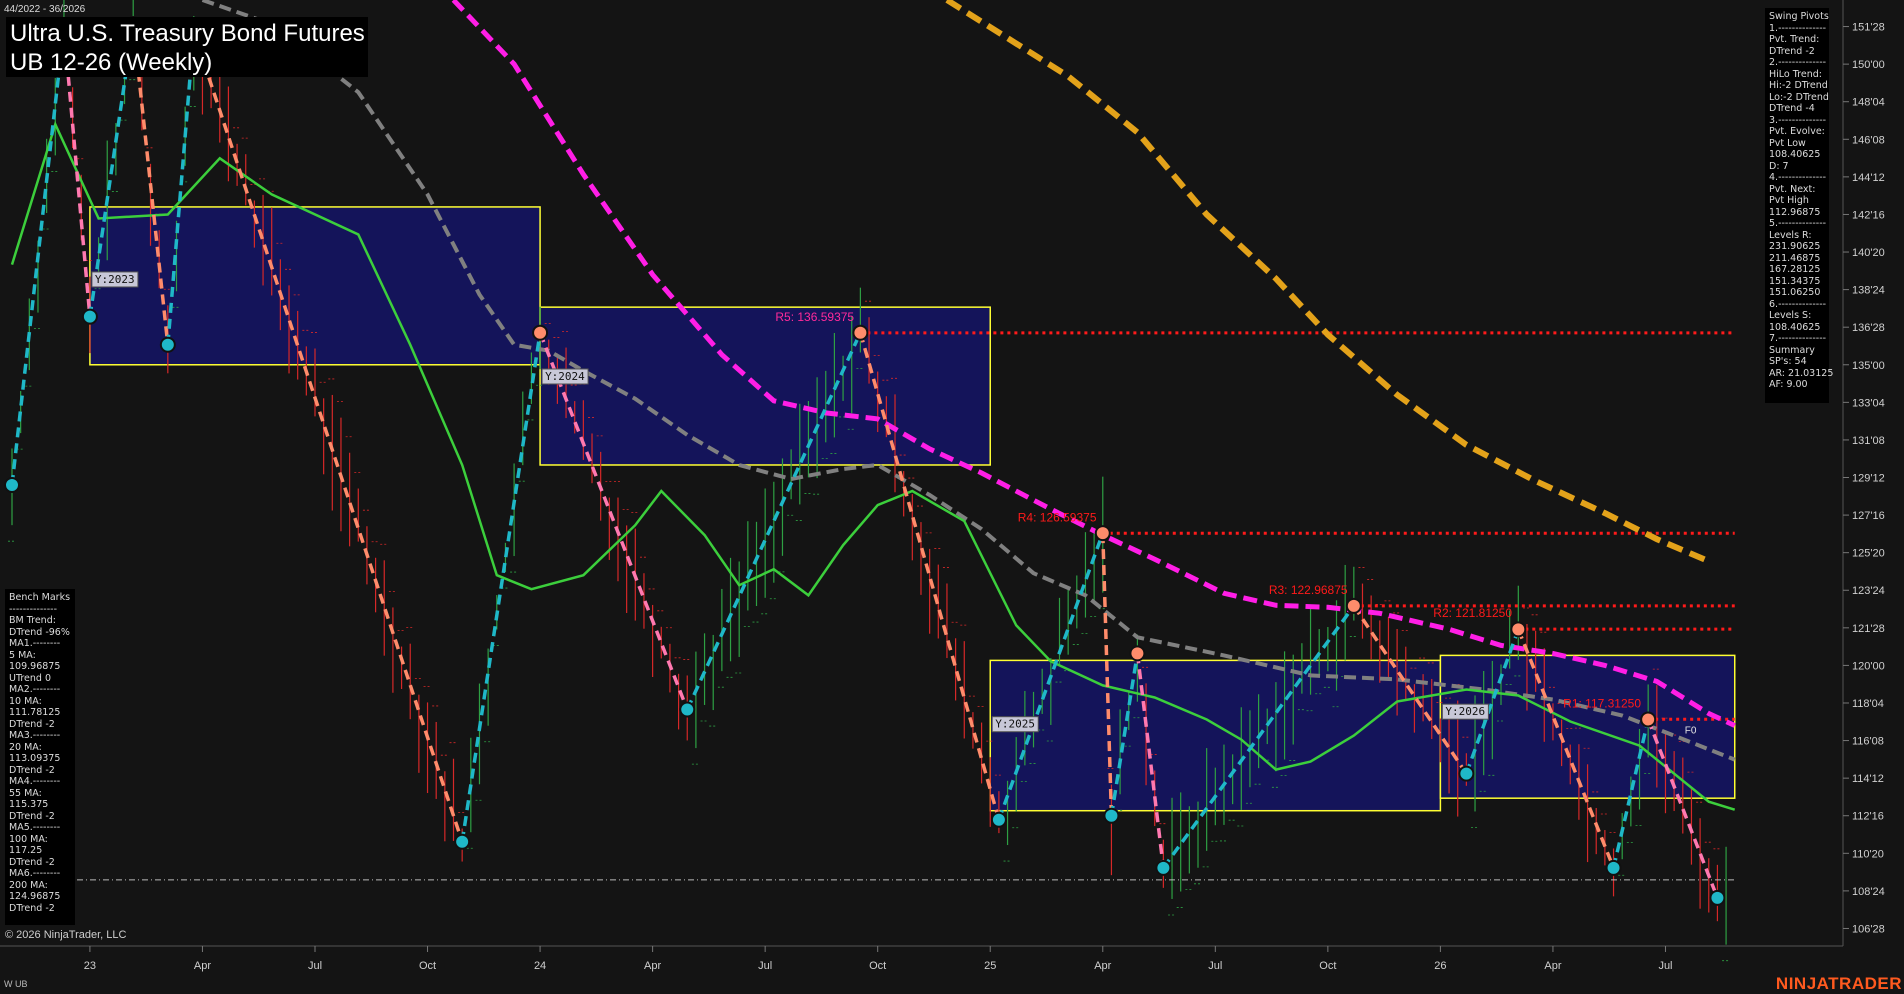 The height and width of the screenshot is (994, 1904). I want to click on y-tick-label: 127'16, so click(1868, 516).